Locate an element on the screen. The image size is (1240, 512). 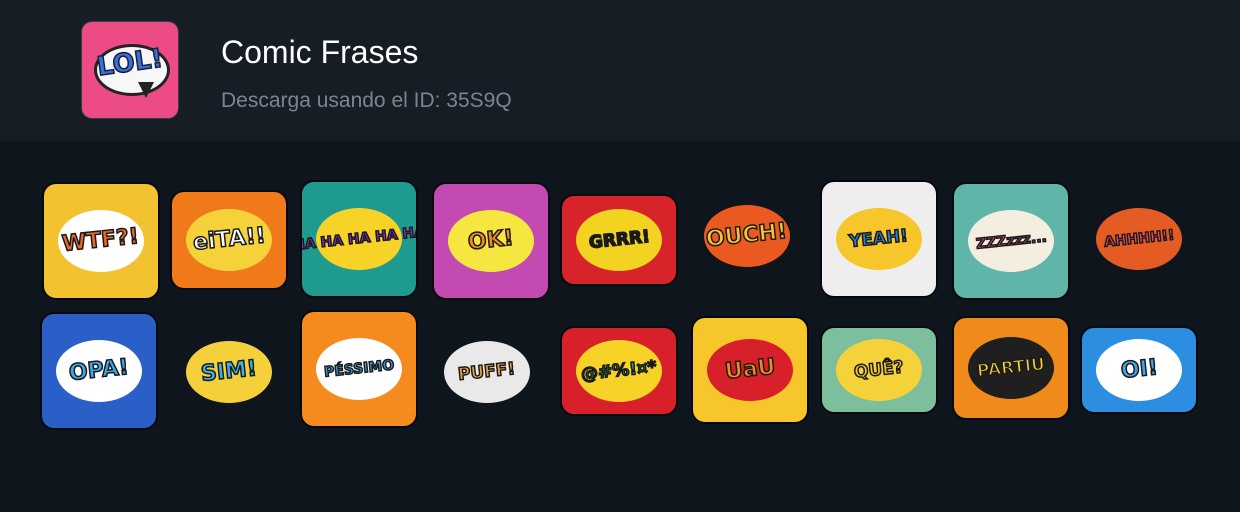
sticker-item: QUÊ? is located at coordinates (879, 370).